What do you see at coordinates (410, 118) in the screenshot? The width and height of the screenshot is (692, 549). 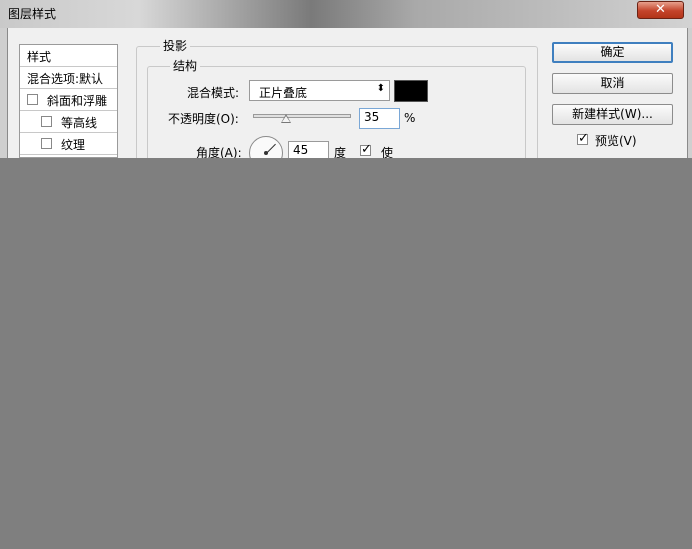 I see `opacity-unit: %` at bounding box center [410, 118].